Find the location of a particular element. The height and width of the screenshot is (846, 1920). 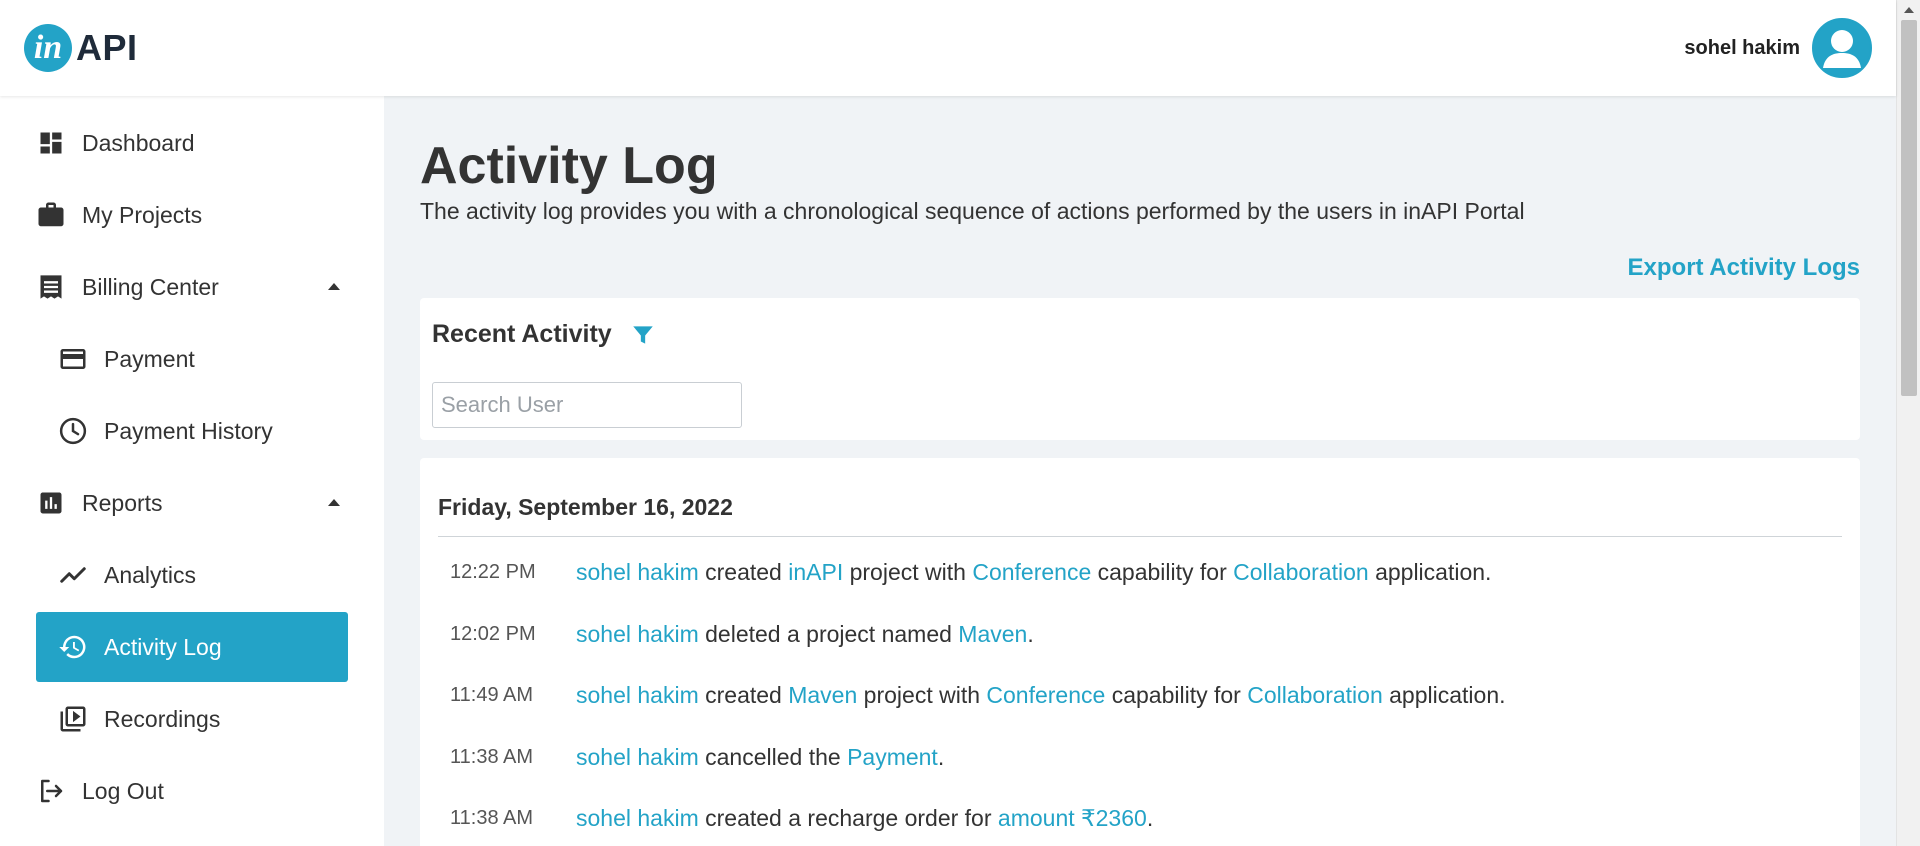

scroll-up-arrow-icon is located at coordinates (1909, 10).